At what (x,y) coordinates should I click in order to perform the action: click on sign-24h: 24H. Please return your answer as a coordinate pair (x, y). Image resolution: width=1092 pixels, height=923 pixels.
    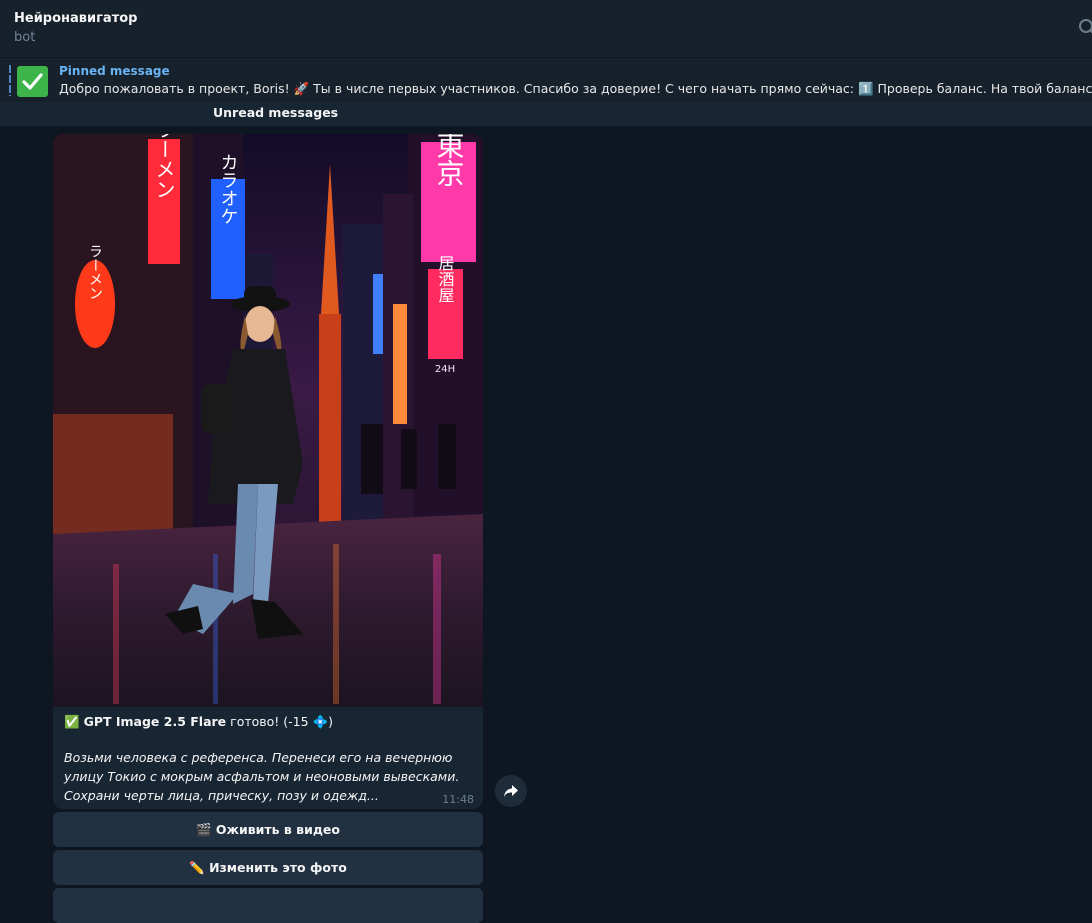
    Looking at the image, I should click on (445, 369).